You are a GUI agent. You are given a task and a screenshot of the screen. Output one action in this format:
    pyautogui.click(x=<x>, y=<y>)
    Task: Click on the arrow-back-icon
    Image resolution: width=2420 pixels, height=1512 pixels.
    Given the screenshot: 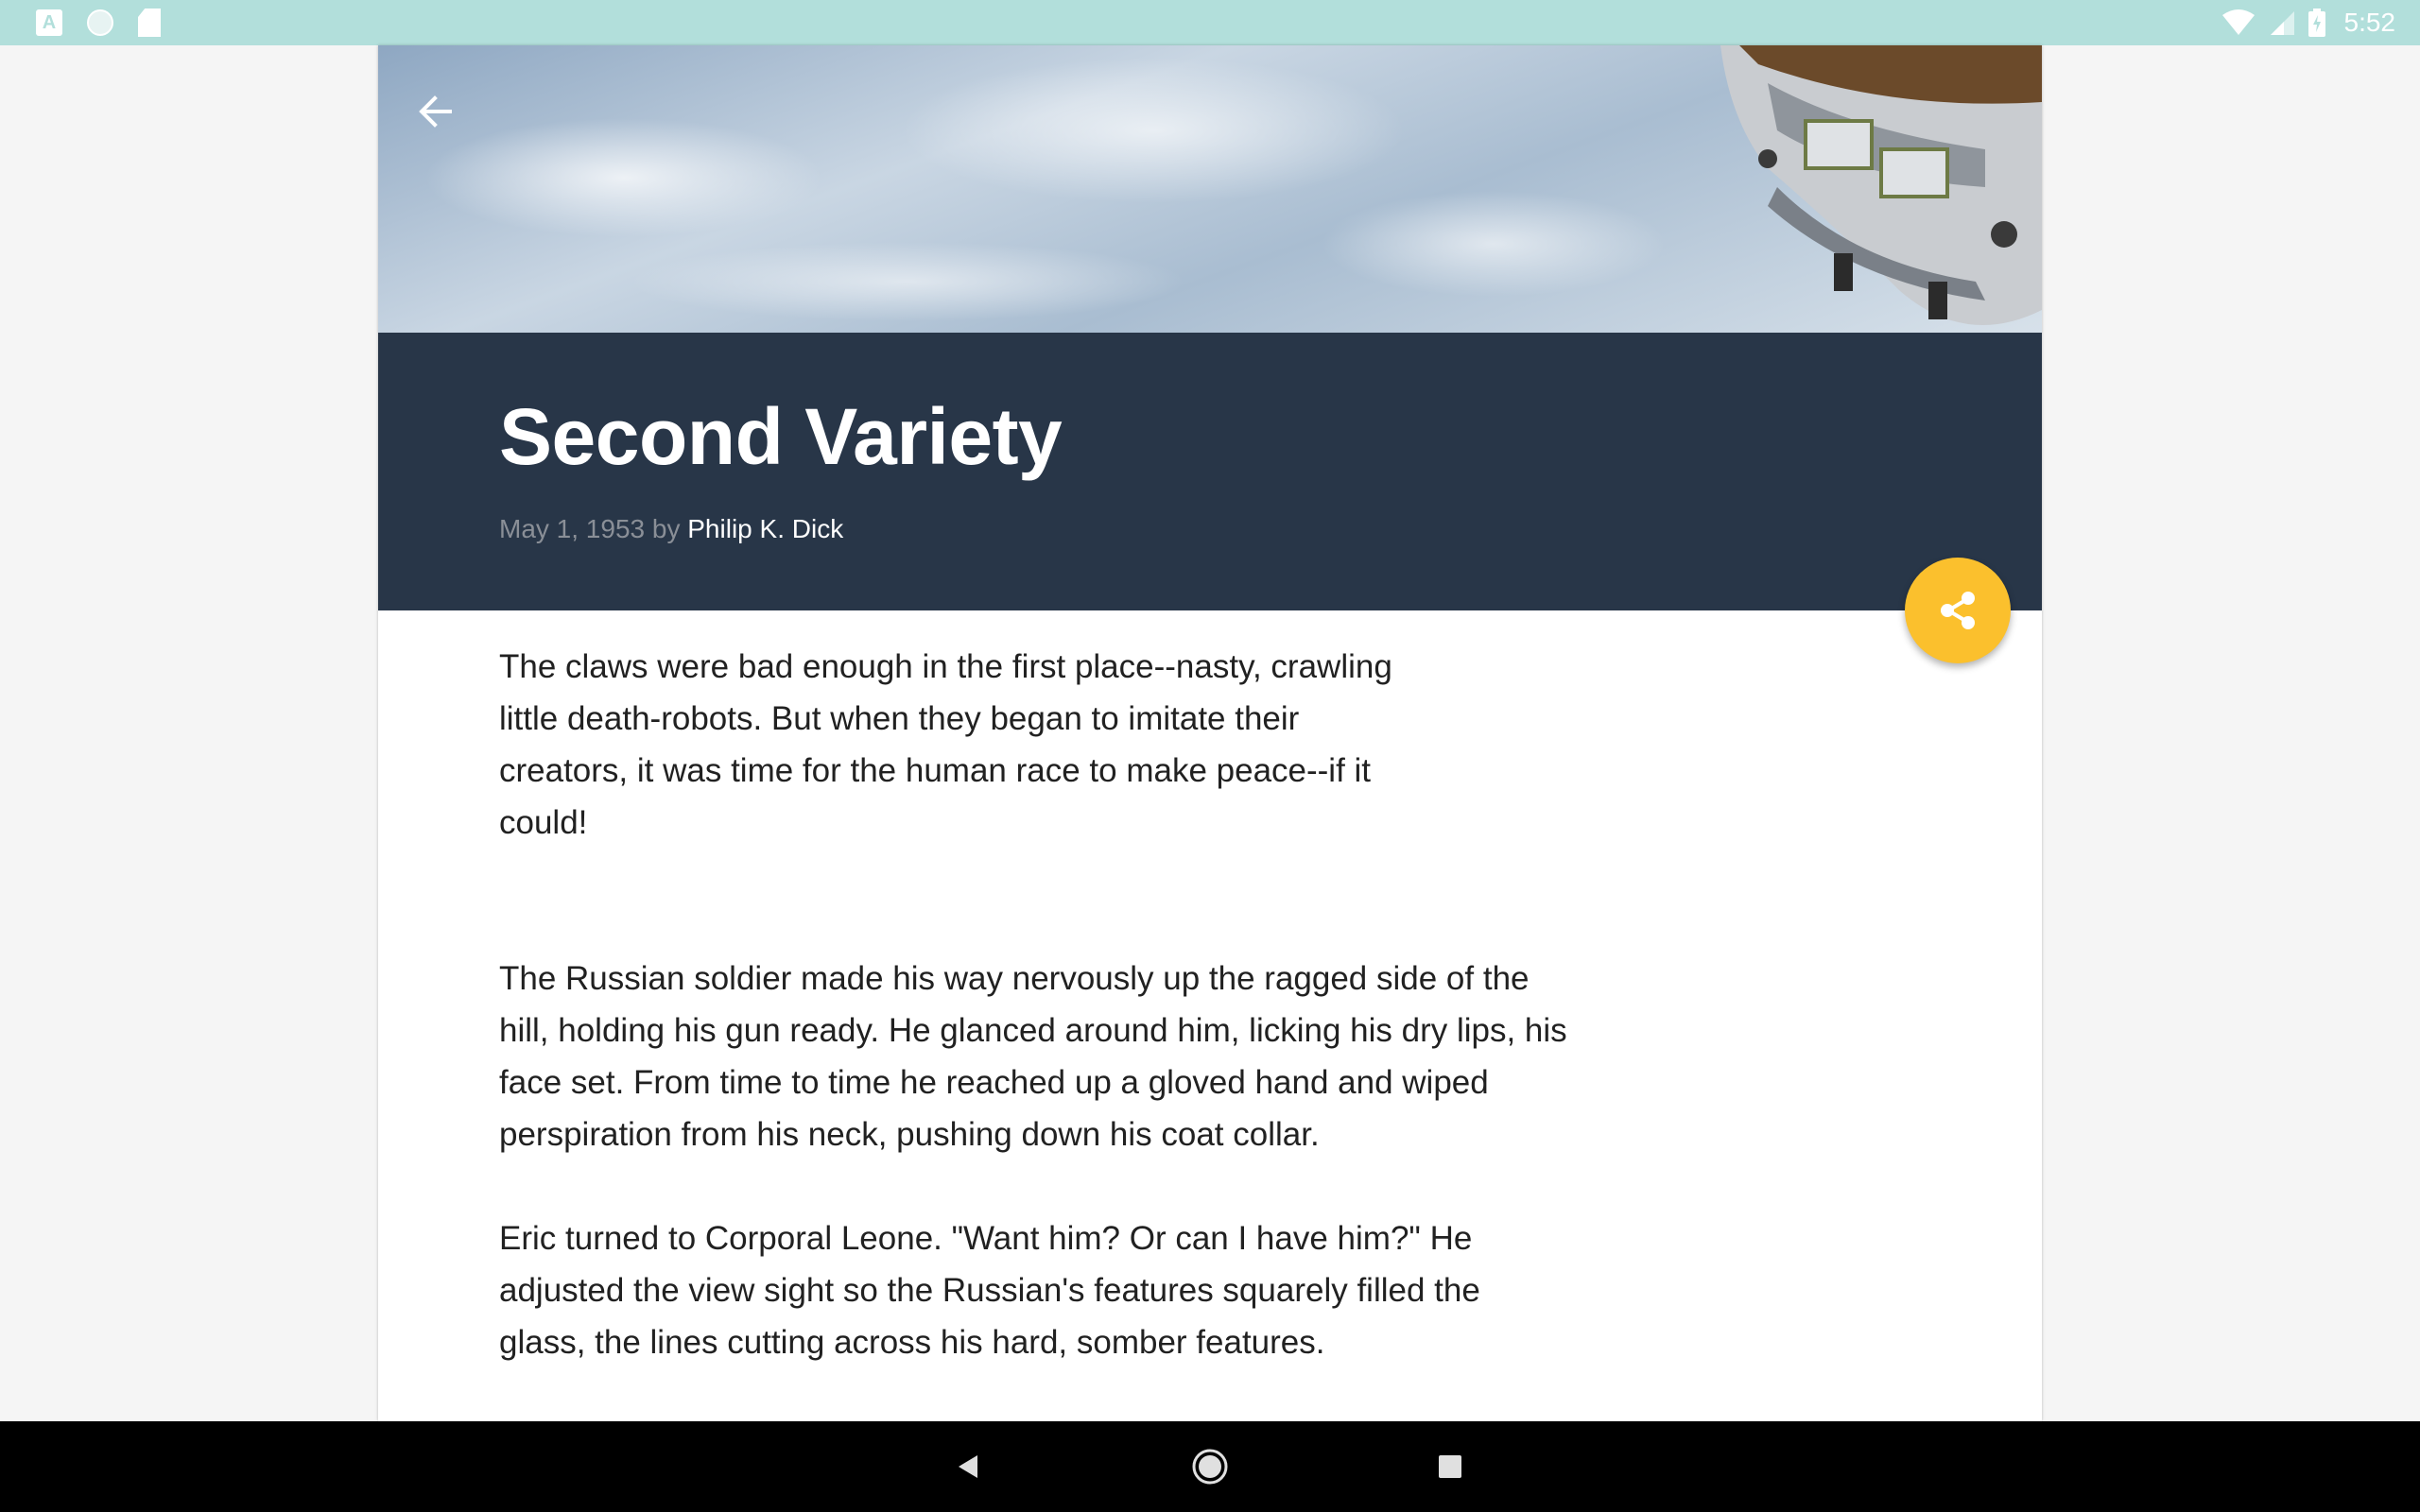 What is the action you would take?
    pyautogui.click(x=435, y=111)
    